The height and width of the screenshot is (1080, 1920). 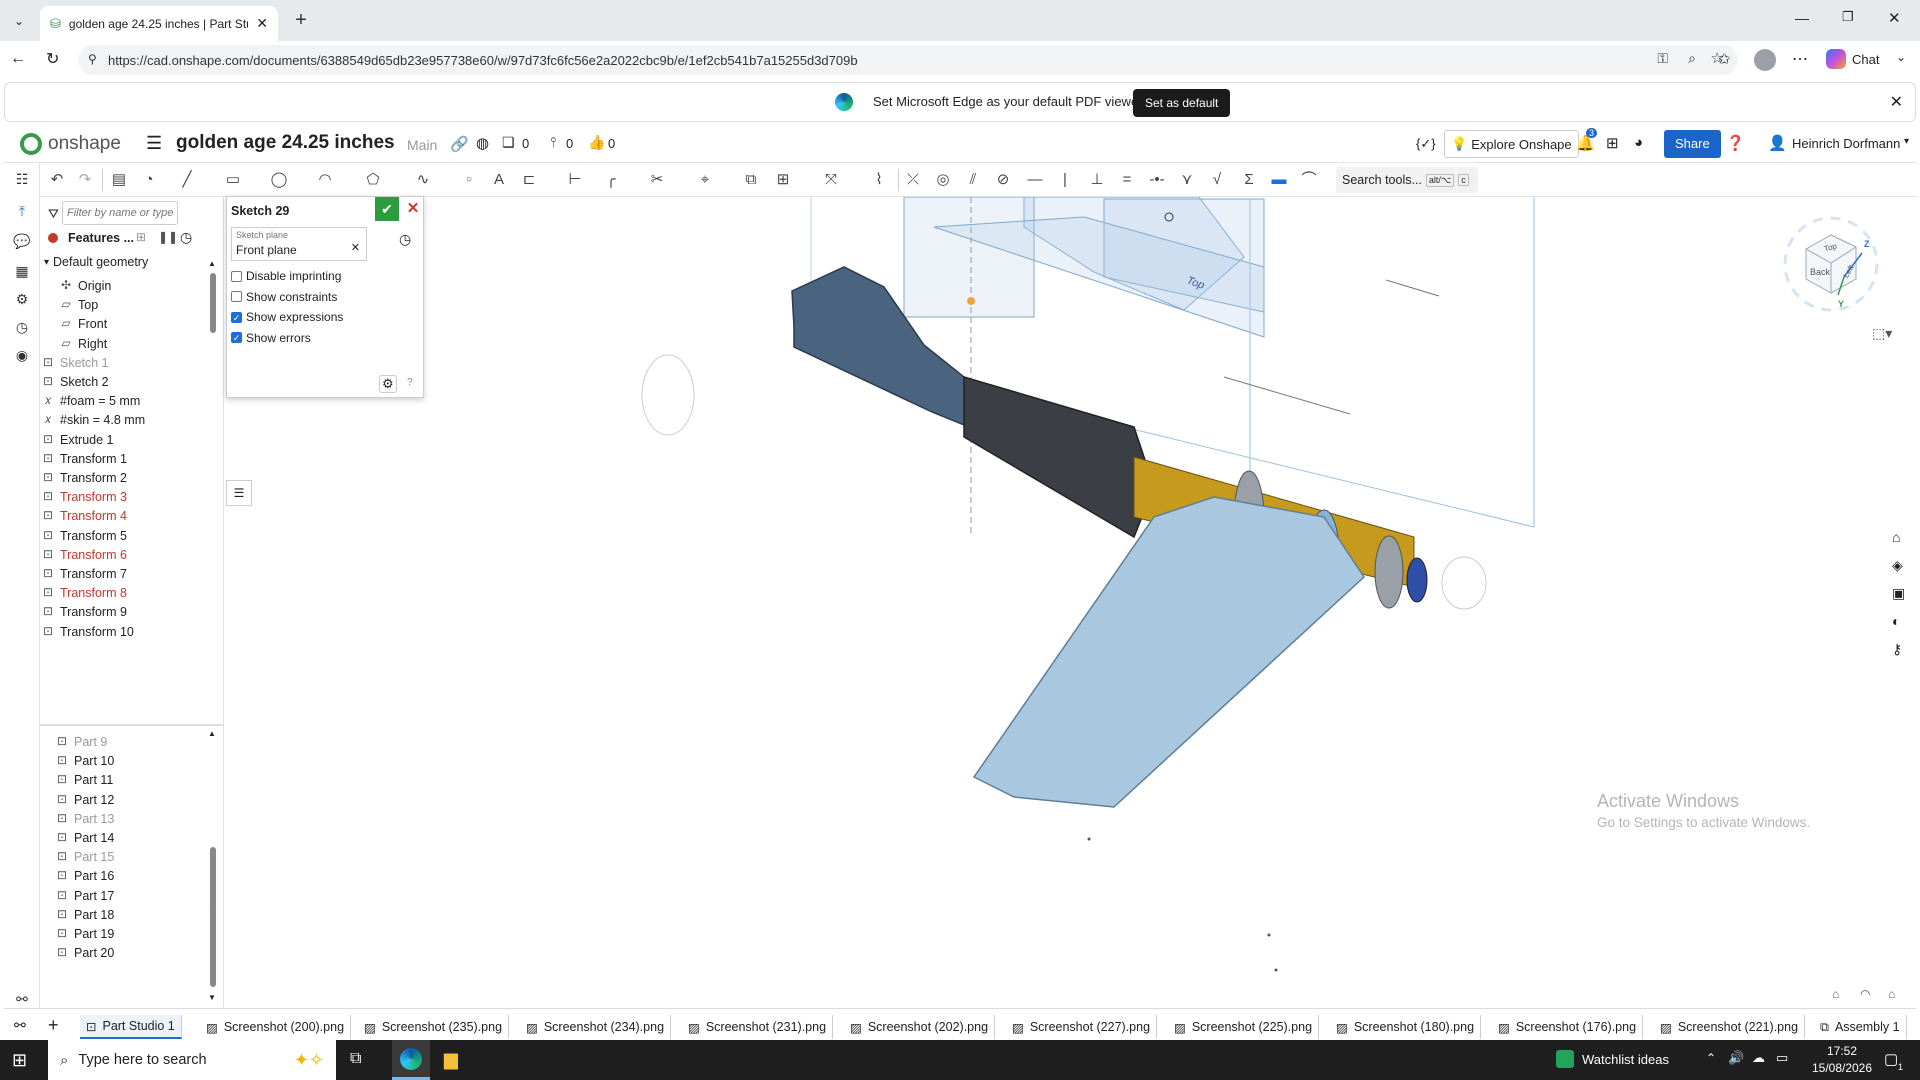 I want to click on onedrive-icon: ☁, so click(x=1758, y=1058).